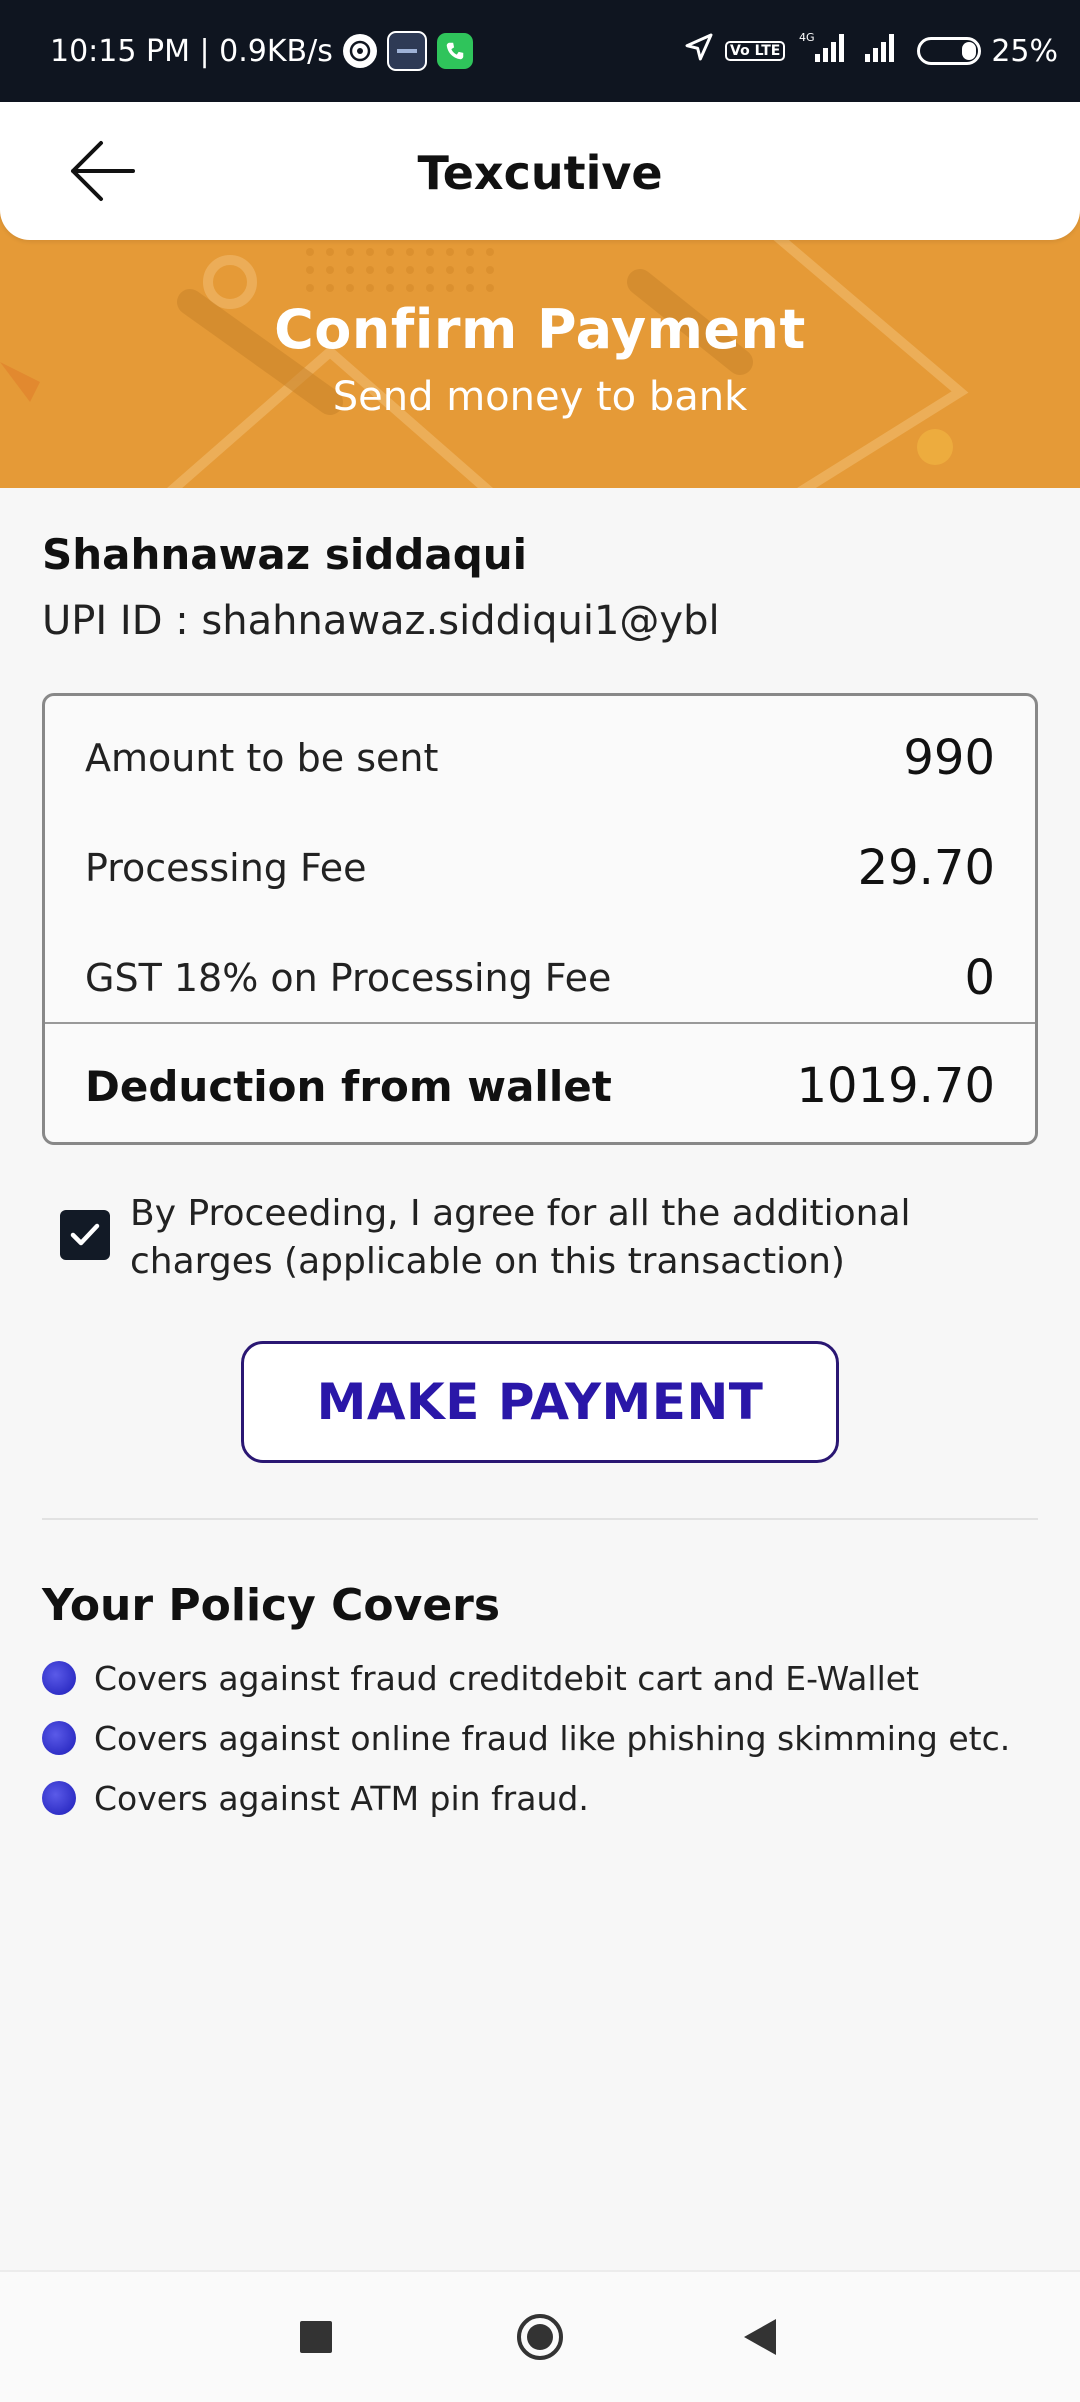 The image size is (1080, 2402). I want to click on summary-divider, so click(540, 1023).